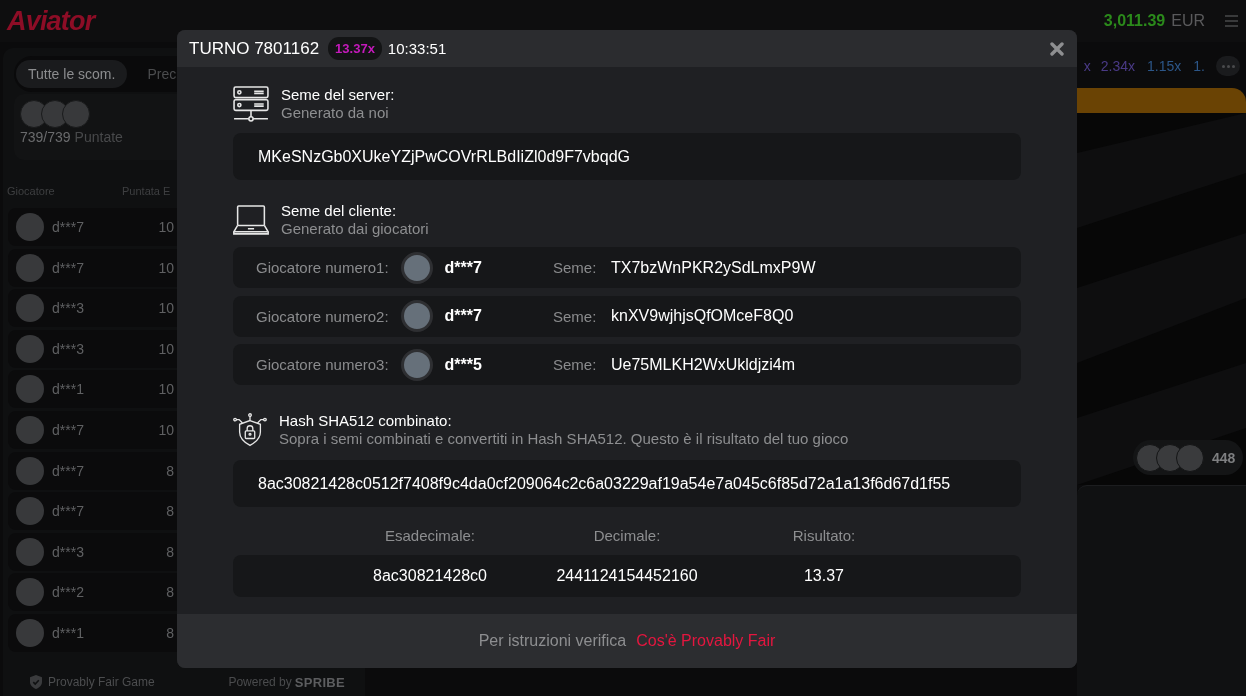 Image resolution: width=1246 pixels, height=696 pixels. I want to click on filter-tab: Tutte le scom., so click(72, 74).